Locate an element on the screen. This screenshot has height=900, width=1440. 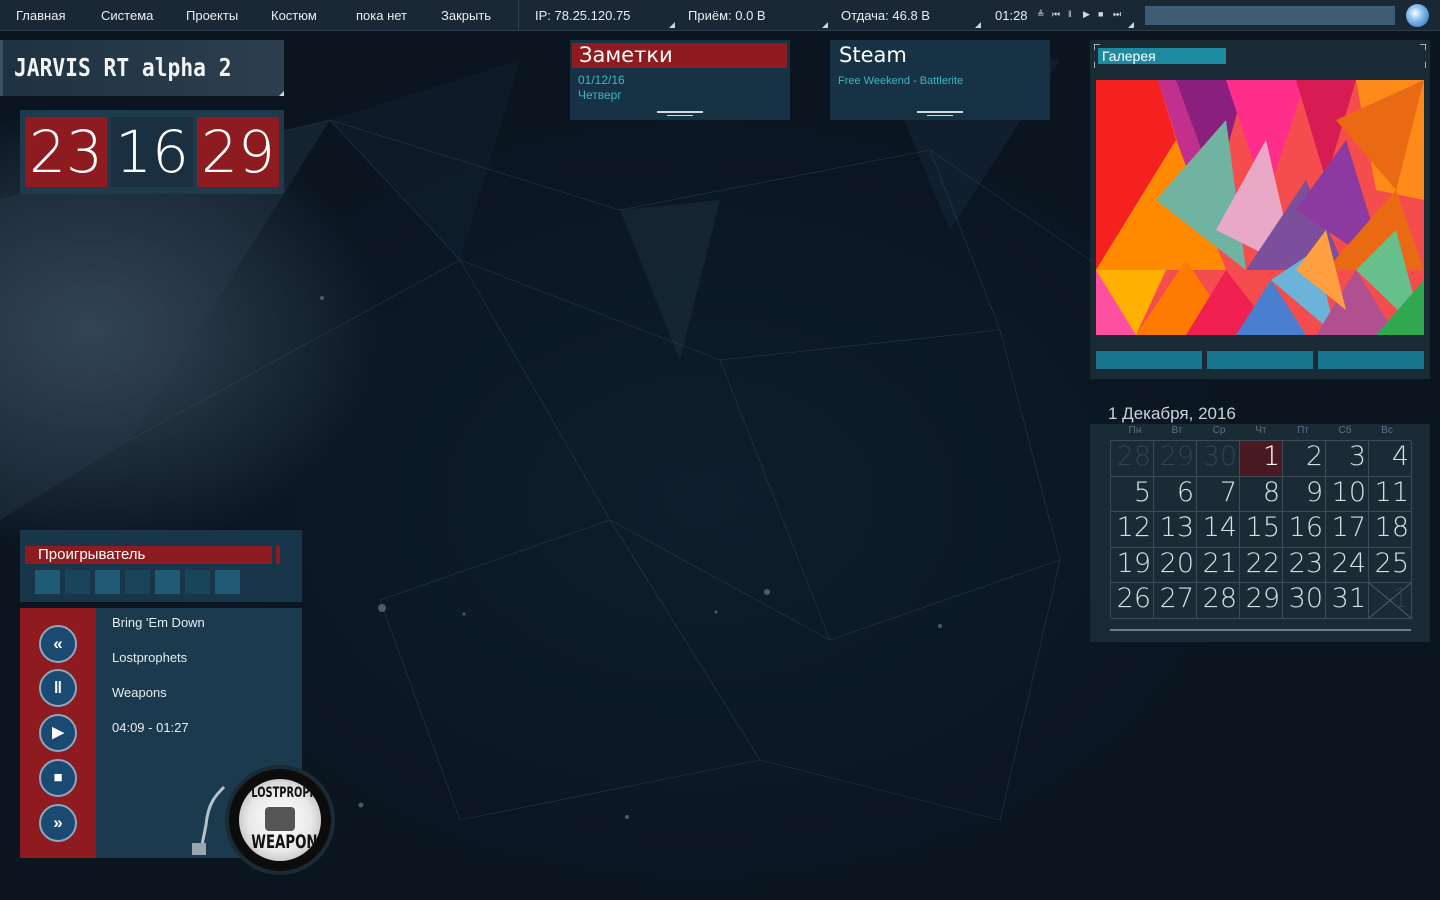
weekday-label: Вс is located at coordinates (1387, 430).